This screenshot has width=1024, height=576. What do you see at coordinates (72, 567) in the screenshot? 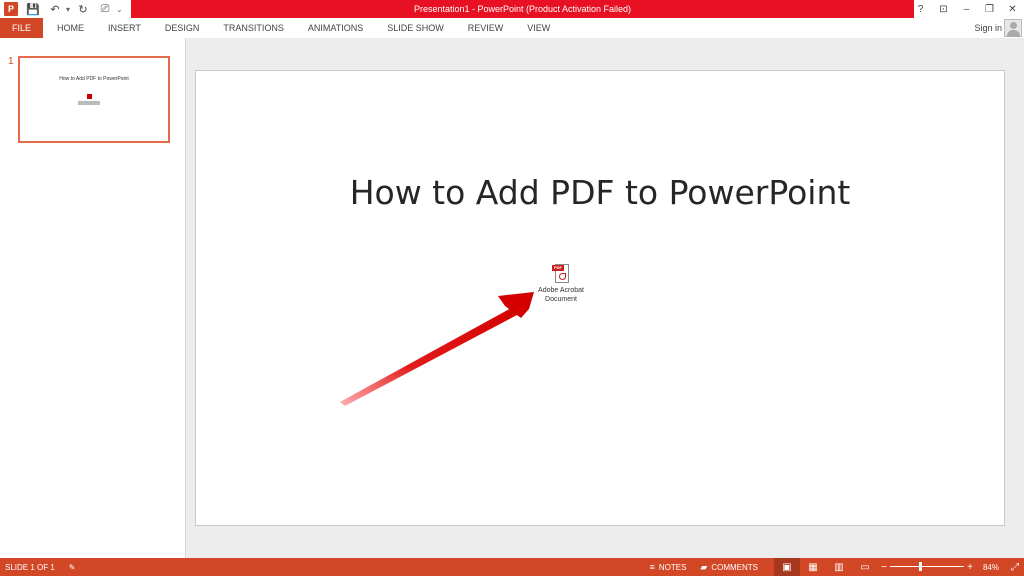
I see `spelling-check-icon: ✎` at bounding box center [72, 567].